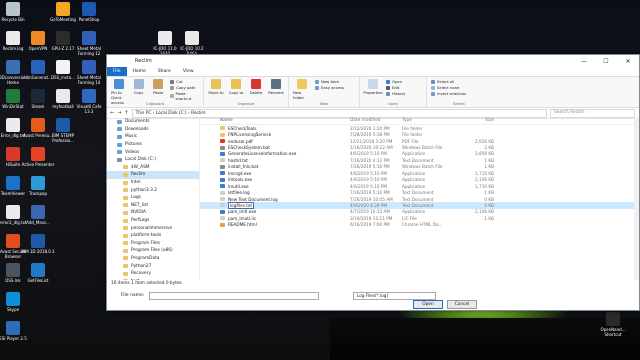 This screenshot has height=360, width=640. I want to click on nav-item-label: Intel, so click(136, 183).